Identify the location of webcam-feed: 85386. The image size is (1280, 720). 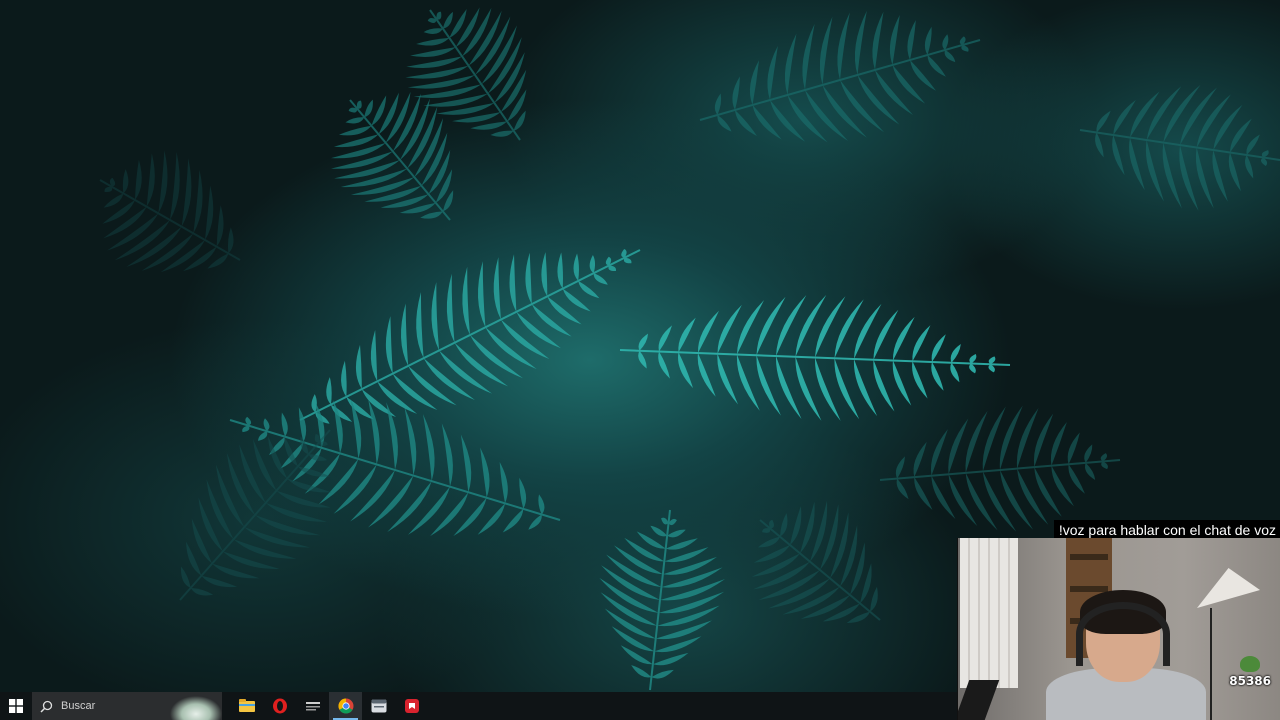
(1118, 629).